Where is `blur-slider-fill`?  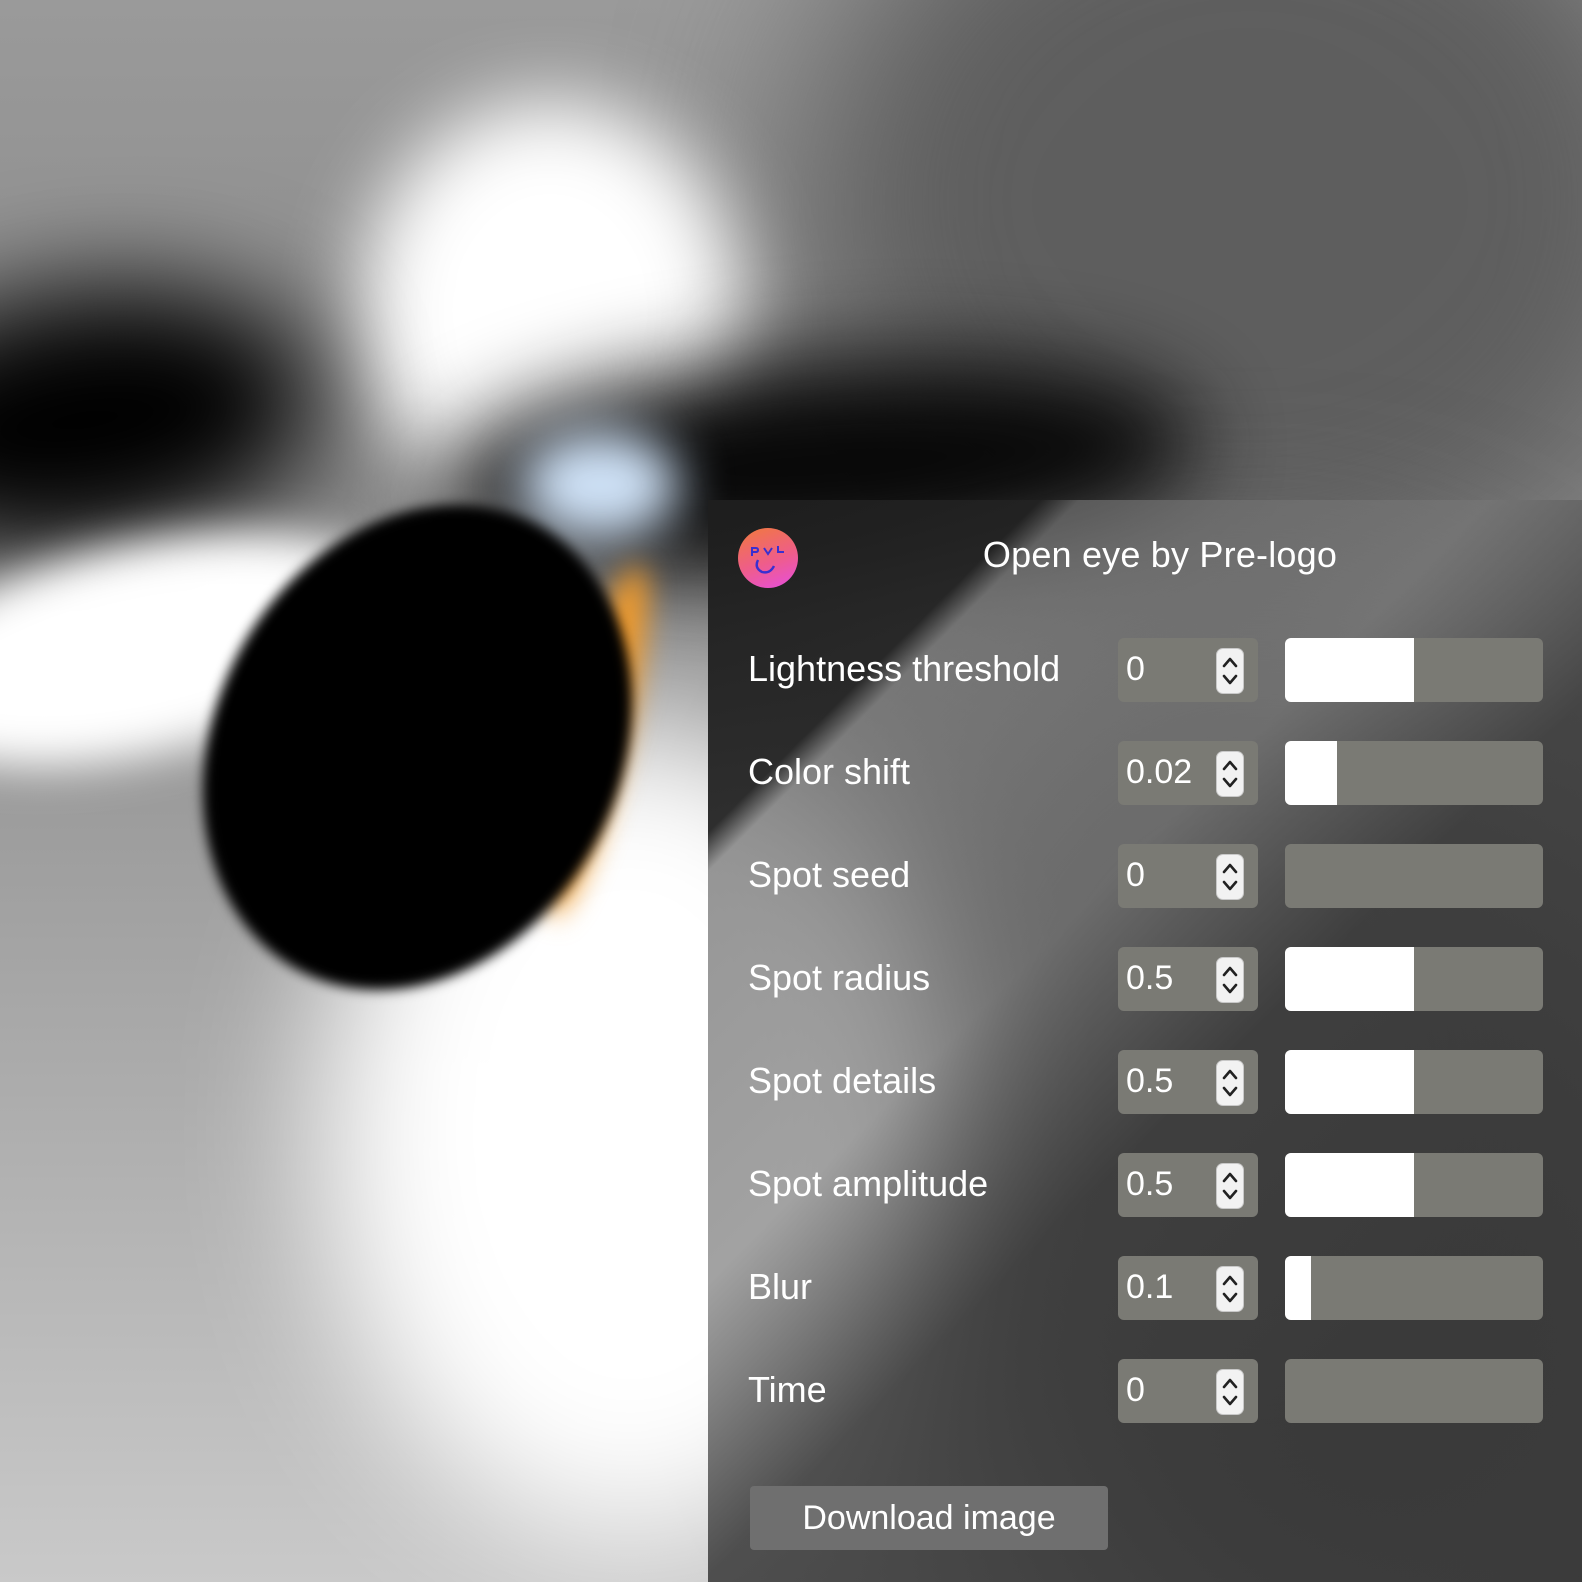 blur-slider-fill is located at coordinates (1298, 1288).